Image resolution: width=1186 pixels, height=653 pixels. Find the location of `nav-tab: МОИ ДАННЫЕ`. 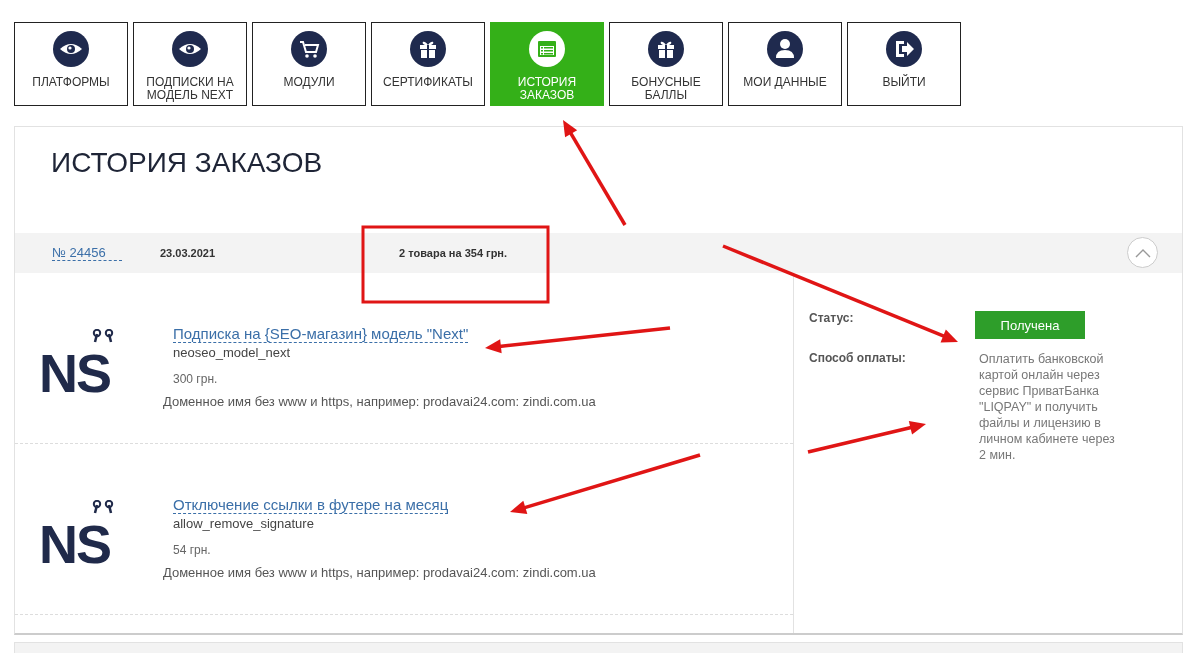

nav-tab: МОИ ДАННЫЕ is located at coordinates (785, 64).